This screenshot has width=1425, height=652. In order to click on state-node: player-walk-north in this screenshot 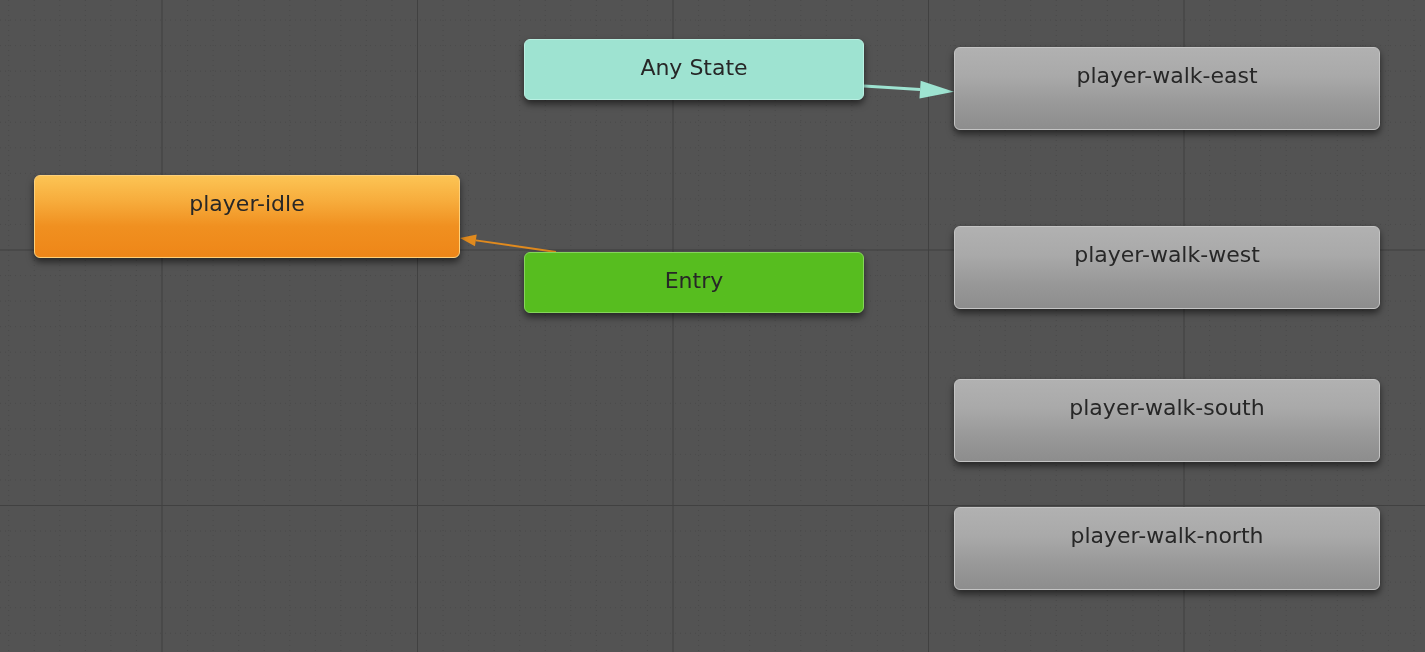, I will do `click(1167, 548)`.